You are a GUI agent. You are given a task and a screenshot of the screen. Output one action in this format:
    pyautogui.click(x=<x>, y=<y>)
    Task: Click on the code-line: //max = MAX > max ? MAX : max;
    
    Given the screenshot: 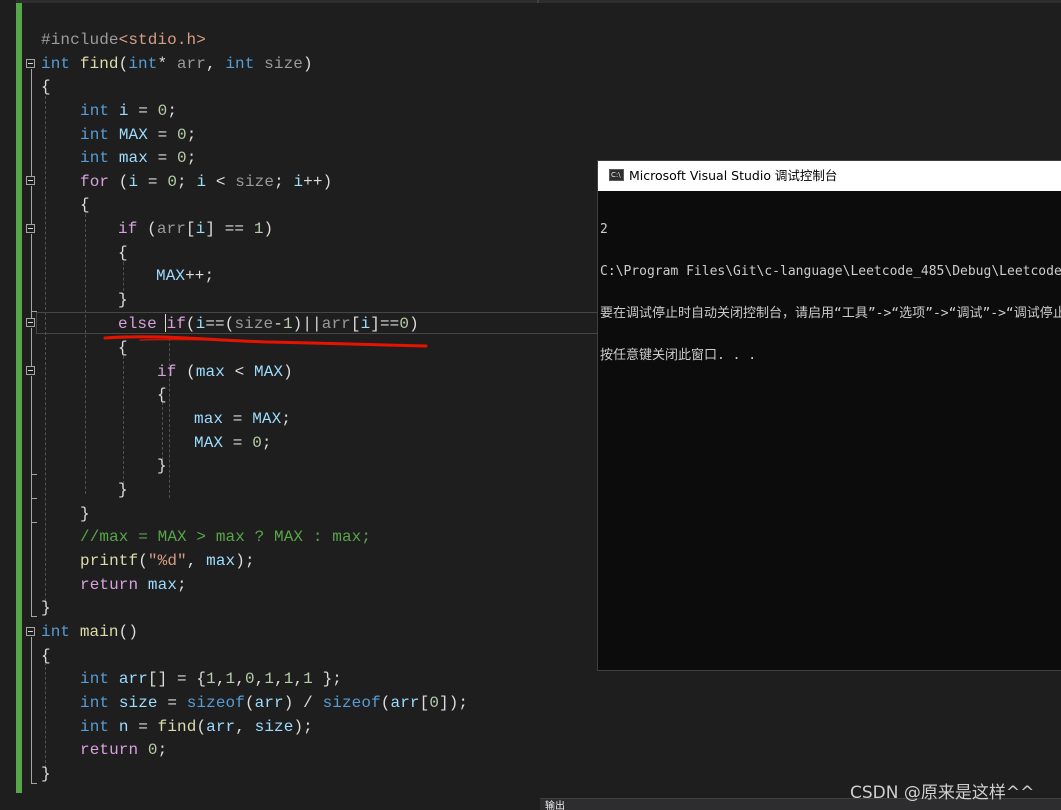 What is the action you would take?
    pyautogui.click(x=225, y=537)
    